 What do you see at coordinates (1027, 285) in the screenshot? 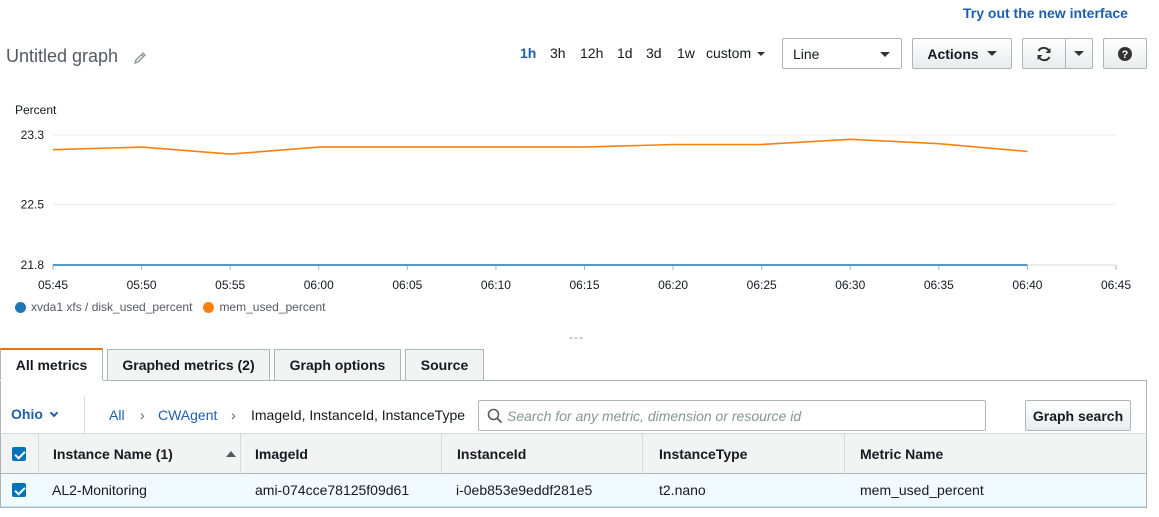
I see `x-tick-label: 06:40` at bounding box center [1027, 285].